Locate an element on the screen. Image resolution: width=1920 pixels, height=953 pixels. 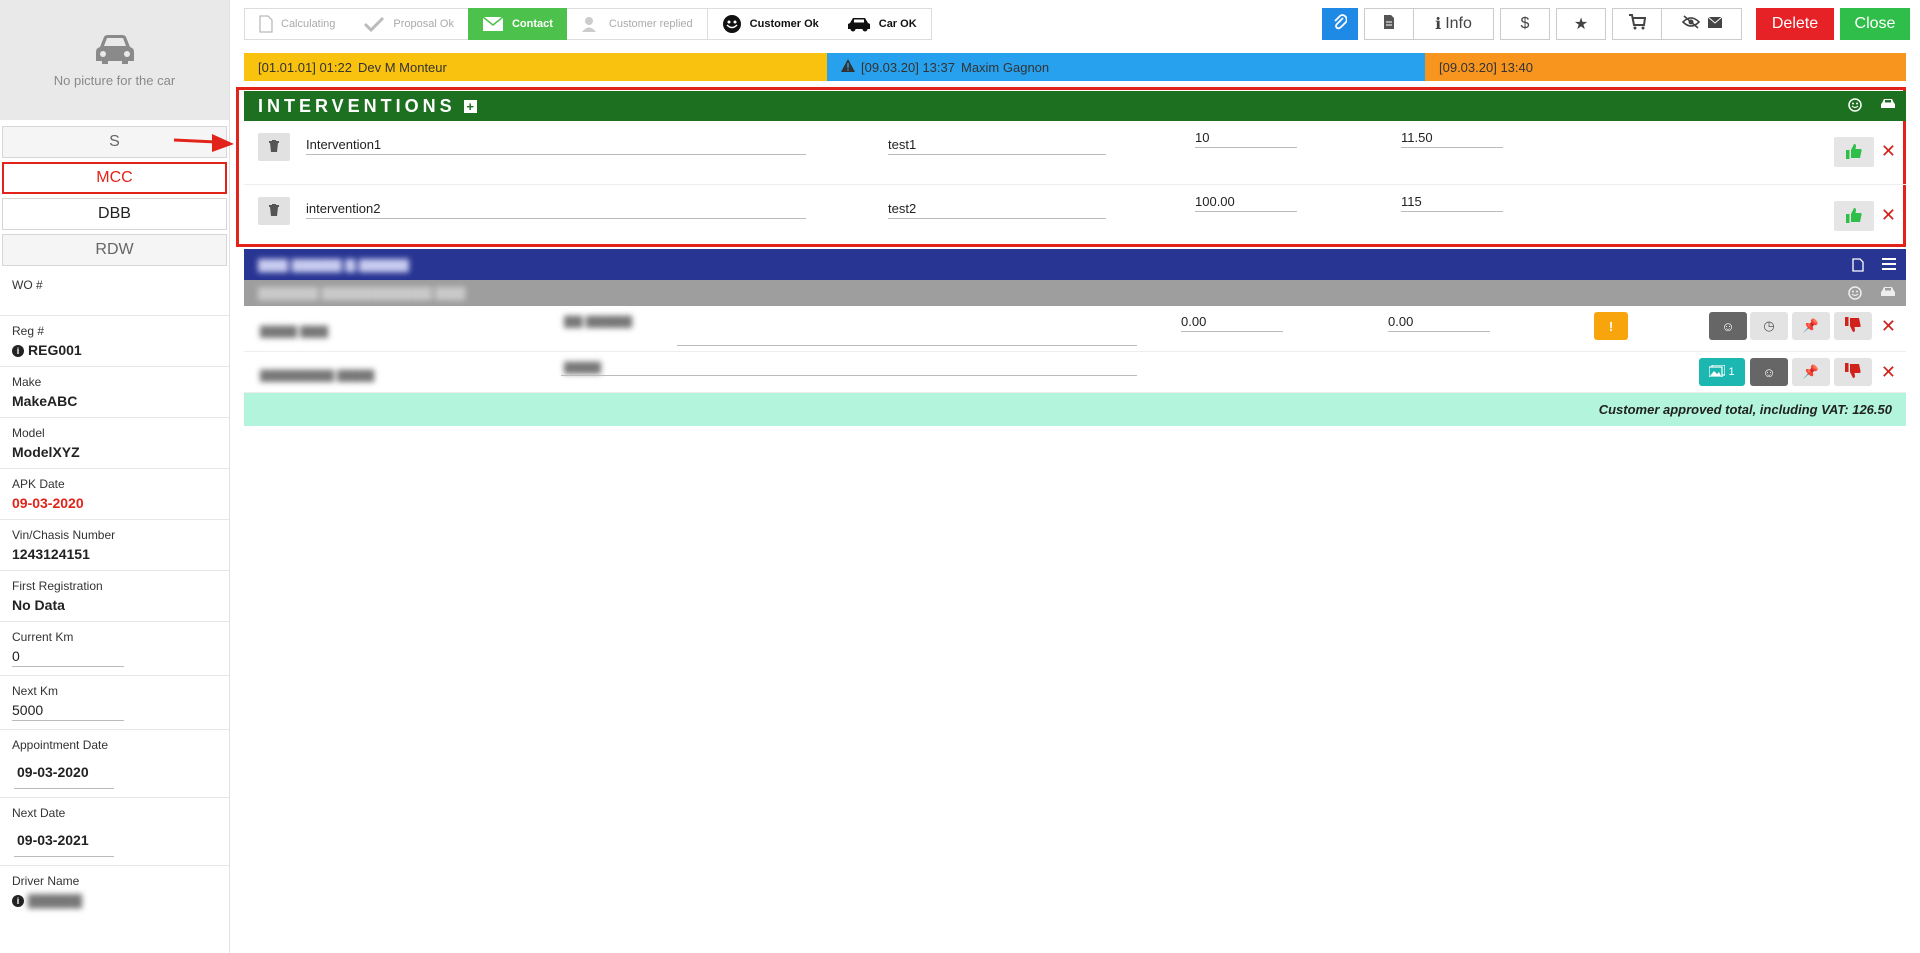
document-icon is located at coordinates (1389, 24).